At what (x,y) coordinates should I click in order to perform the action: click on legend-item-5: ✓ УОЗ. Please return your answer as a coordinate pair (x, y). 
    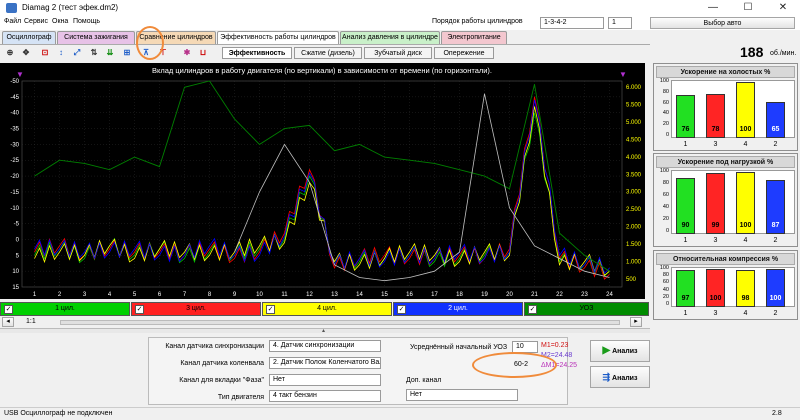
    Looking at the image, I should click on (586, 309).